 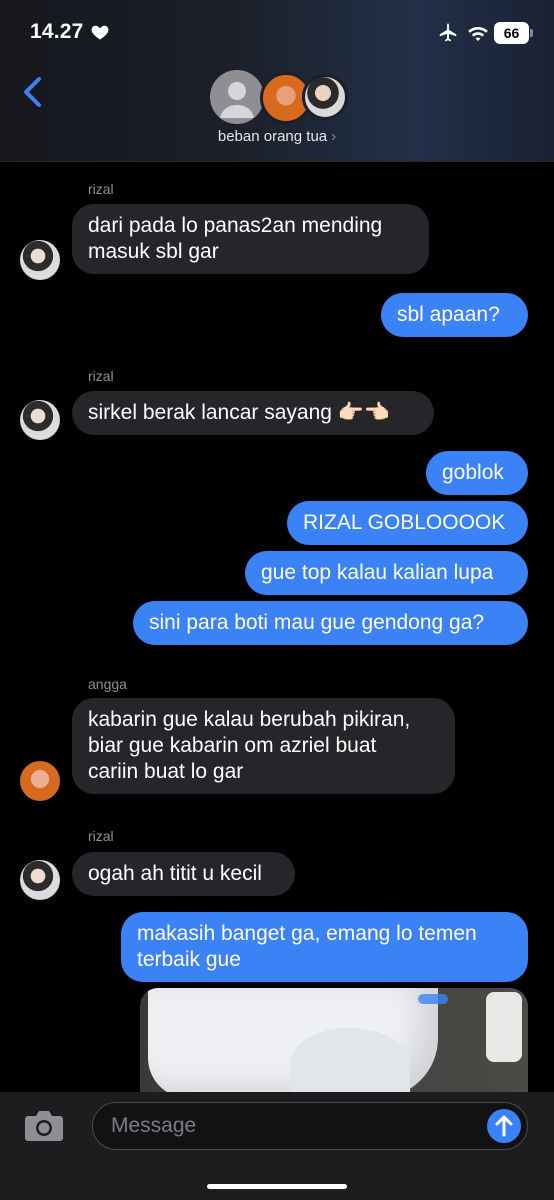 I want to click on send-button, so click(x=504, y=1126).